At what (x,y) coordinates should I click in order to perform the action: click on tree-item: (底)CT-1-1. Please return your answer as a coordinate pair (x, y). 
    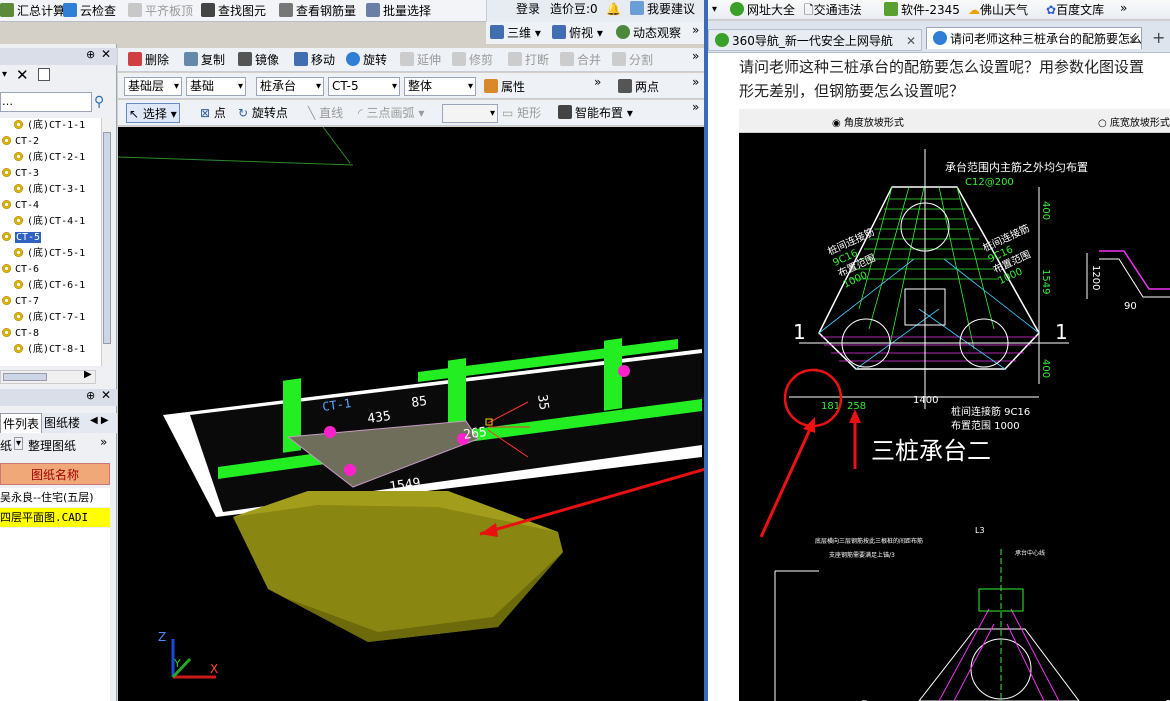
    Looking at the image, I should click on (55, 126).